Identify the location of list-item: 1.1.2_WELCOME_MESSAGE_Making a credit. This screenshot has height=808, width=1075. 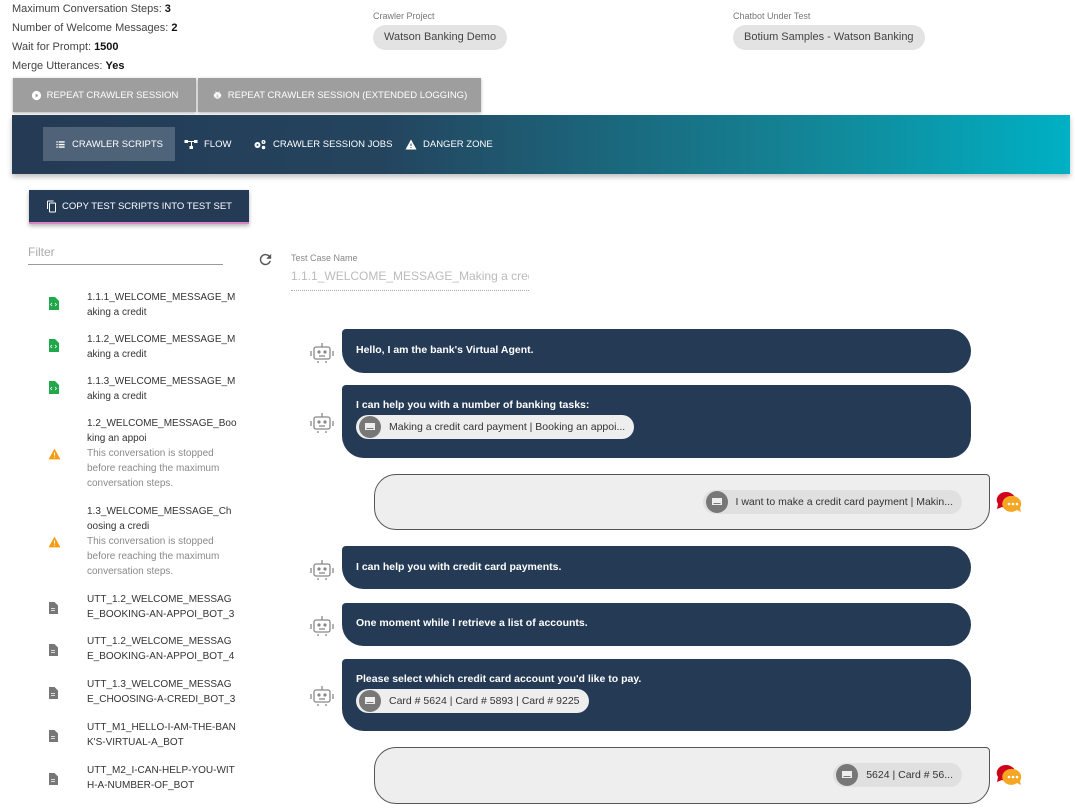
(122, 350).